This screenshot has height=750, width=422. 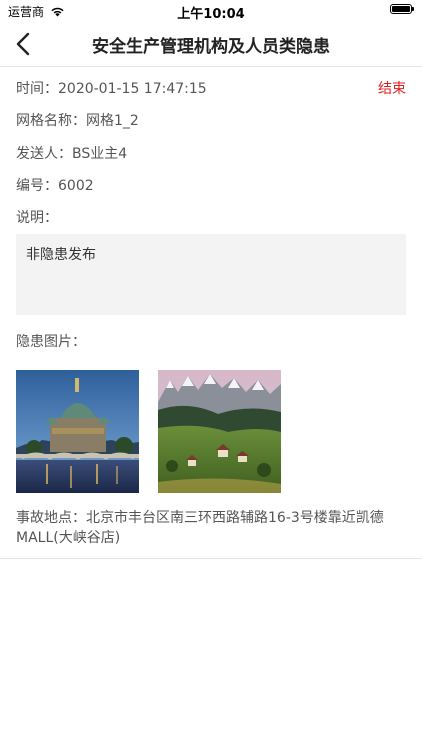 What do you see at coordinates (51, 518) in the screenshot?
I see `address-label: 事故地点：` at bounding box center [51, 518].